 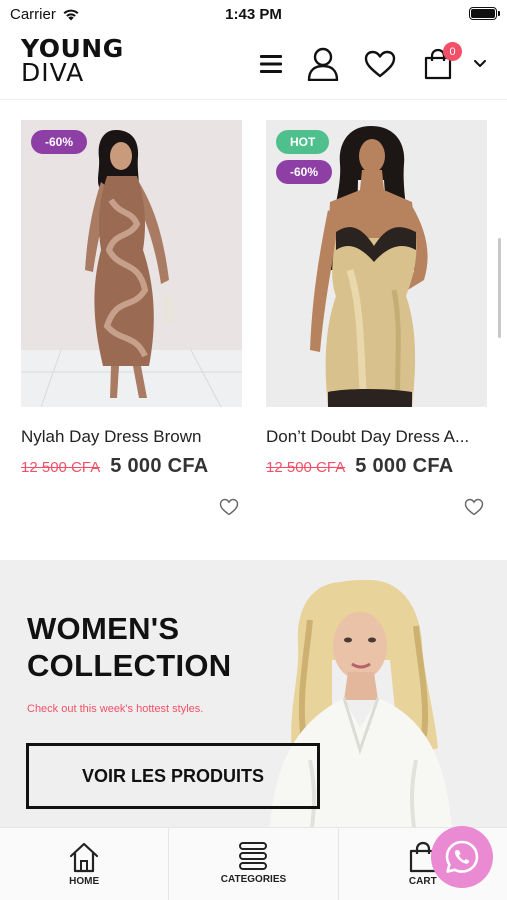 I want to click on nav-item-home: HOME, so click(x=85, y=864).